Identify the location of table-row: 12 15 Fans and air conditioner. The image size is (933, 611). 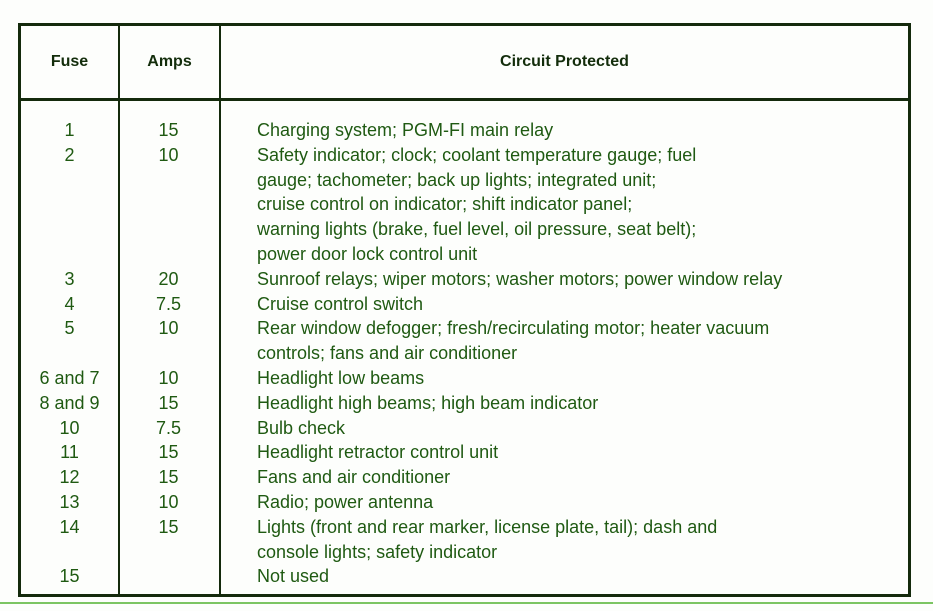
(464, 477).